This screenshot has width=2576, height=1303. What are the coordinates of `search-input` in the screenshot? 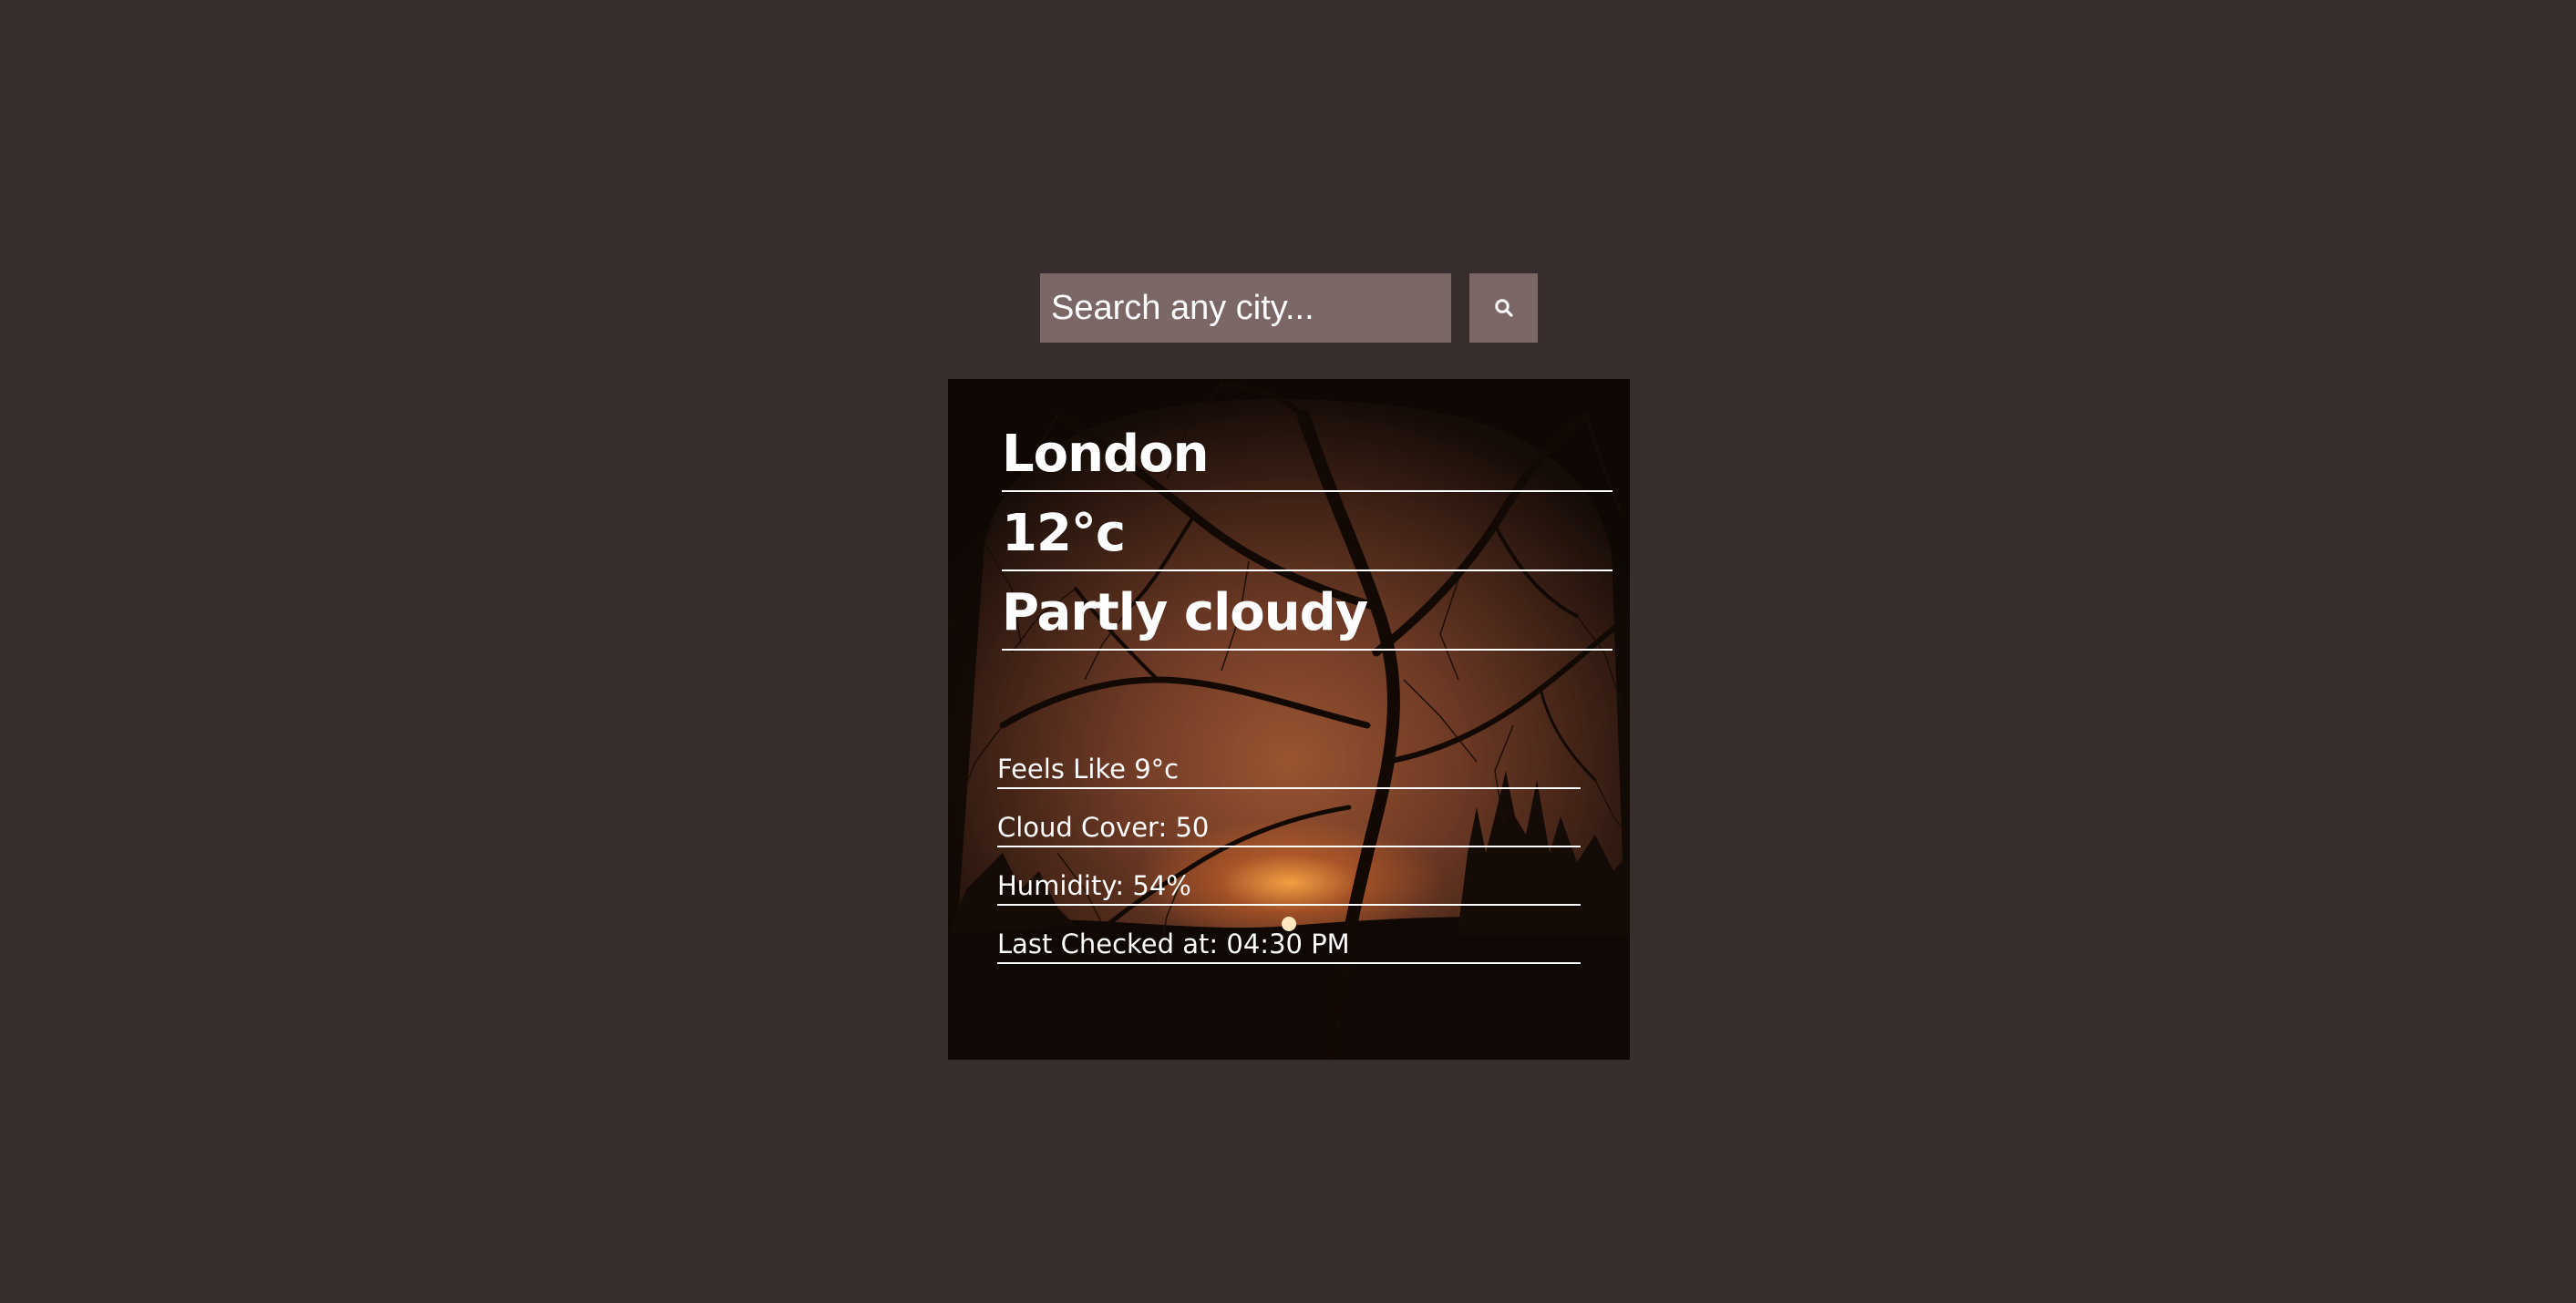 It's located at (1245, 308).